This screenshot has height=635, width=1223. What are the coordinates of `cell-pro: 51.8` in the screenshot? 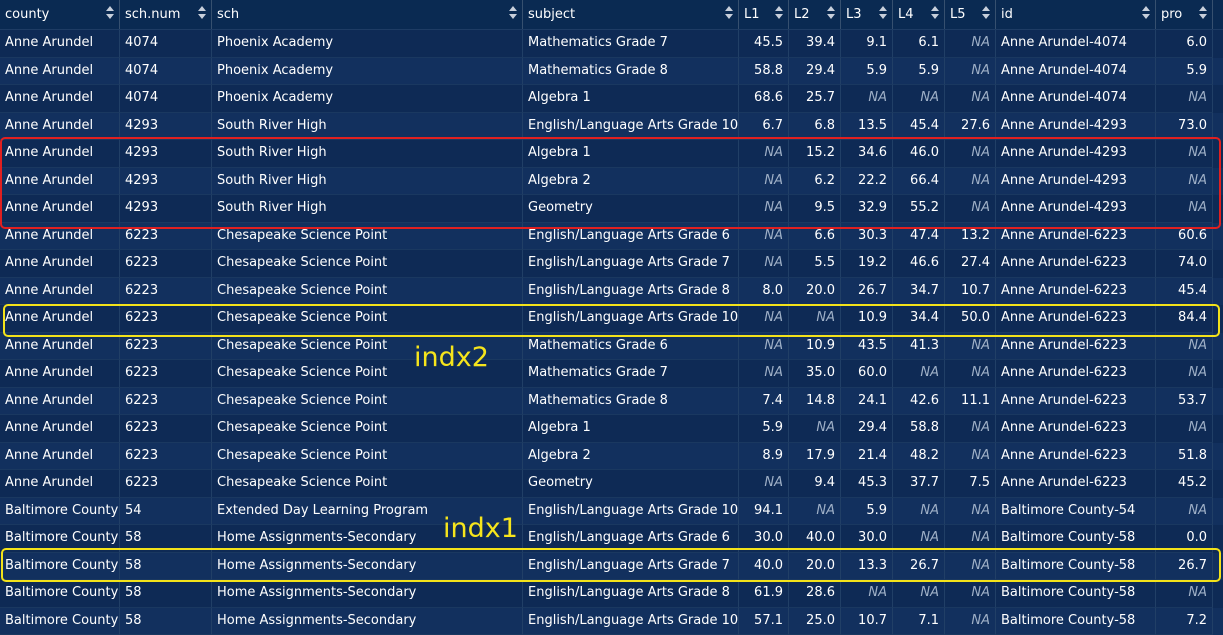 It's located at (1184, 457).